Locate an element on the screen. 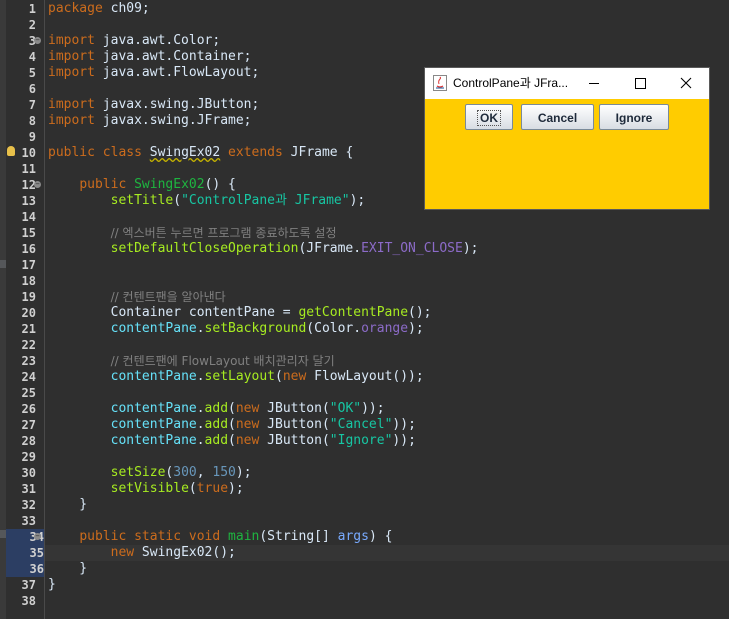  minimize-icon is located at coordinates (594, 83).